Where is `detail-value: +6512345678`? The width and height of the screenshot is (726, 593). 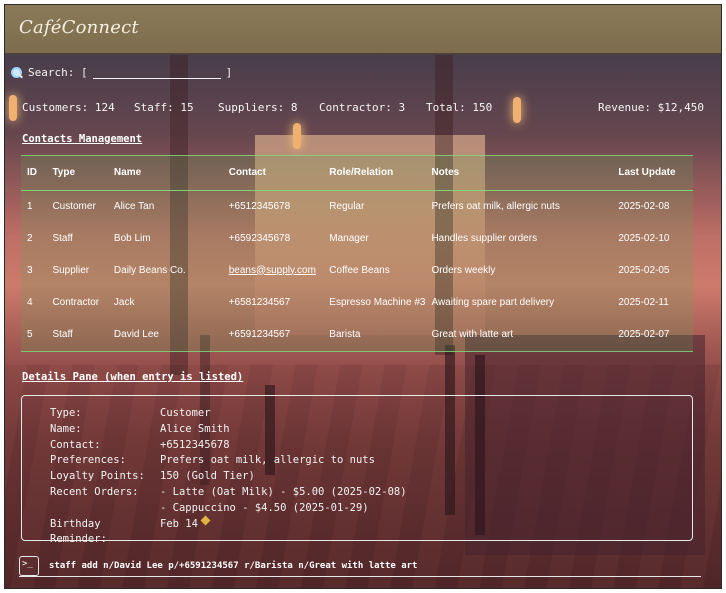 detail-value: +6512345678 is located at coordinates (195, 444).